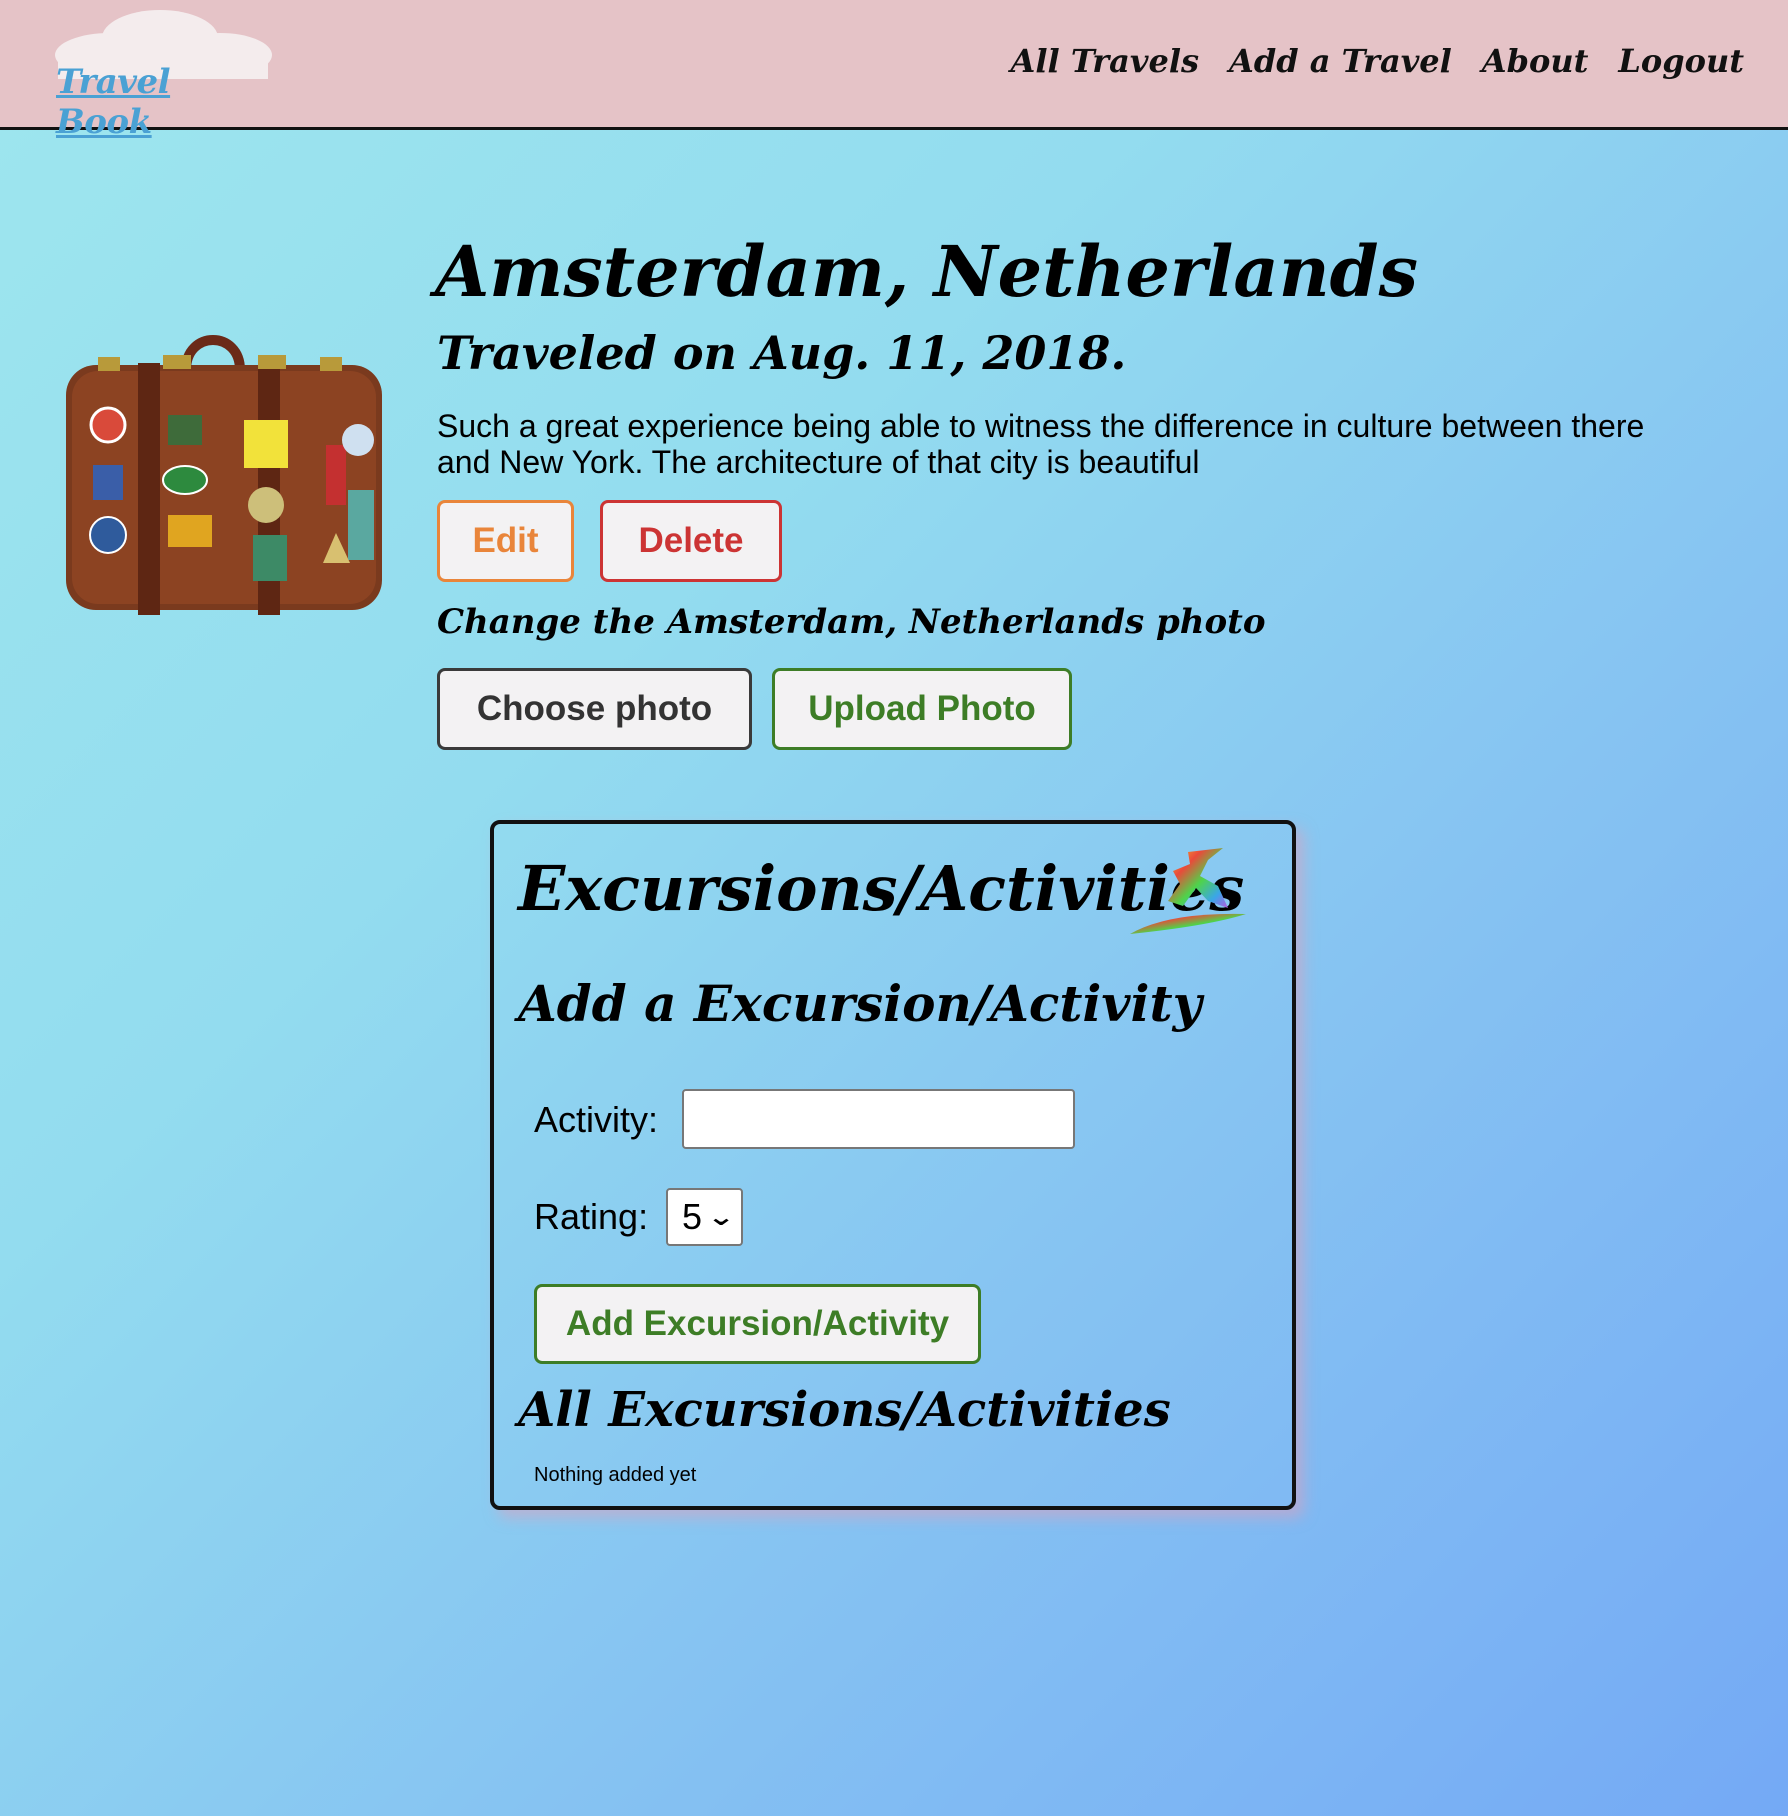  Describe the element at coordinates (927, 271) in the screenshot. I see `page-title: Amsterdam, Netherlands` at that location.